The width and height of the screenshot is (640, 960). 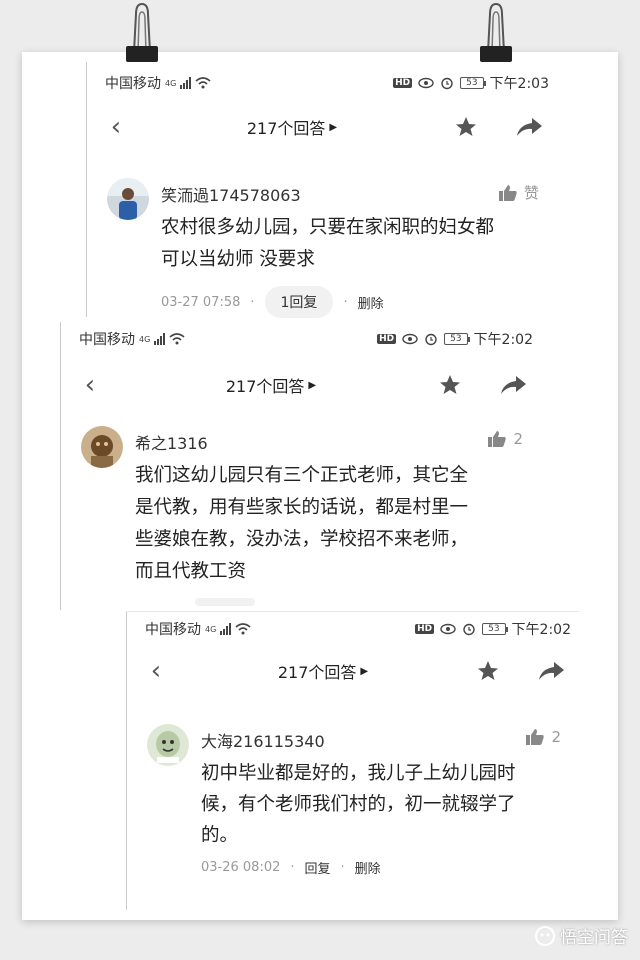 What do you see at coordinates (225, 602) in the screenshot?
I see `reply-button` at bounding box center [225, 602].